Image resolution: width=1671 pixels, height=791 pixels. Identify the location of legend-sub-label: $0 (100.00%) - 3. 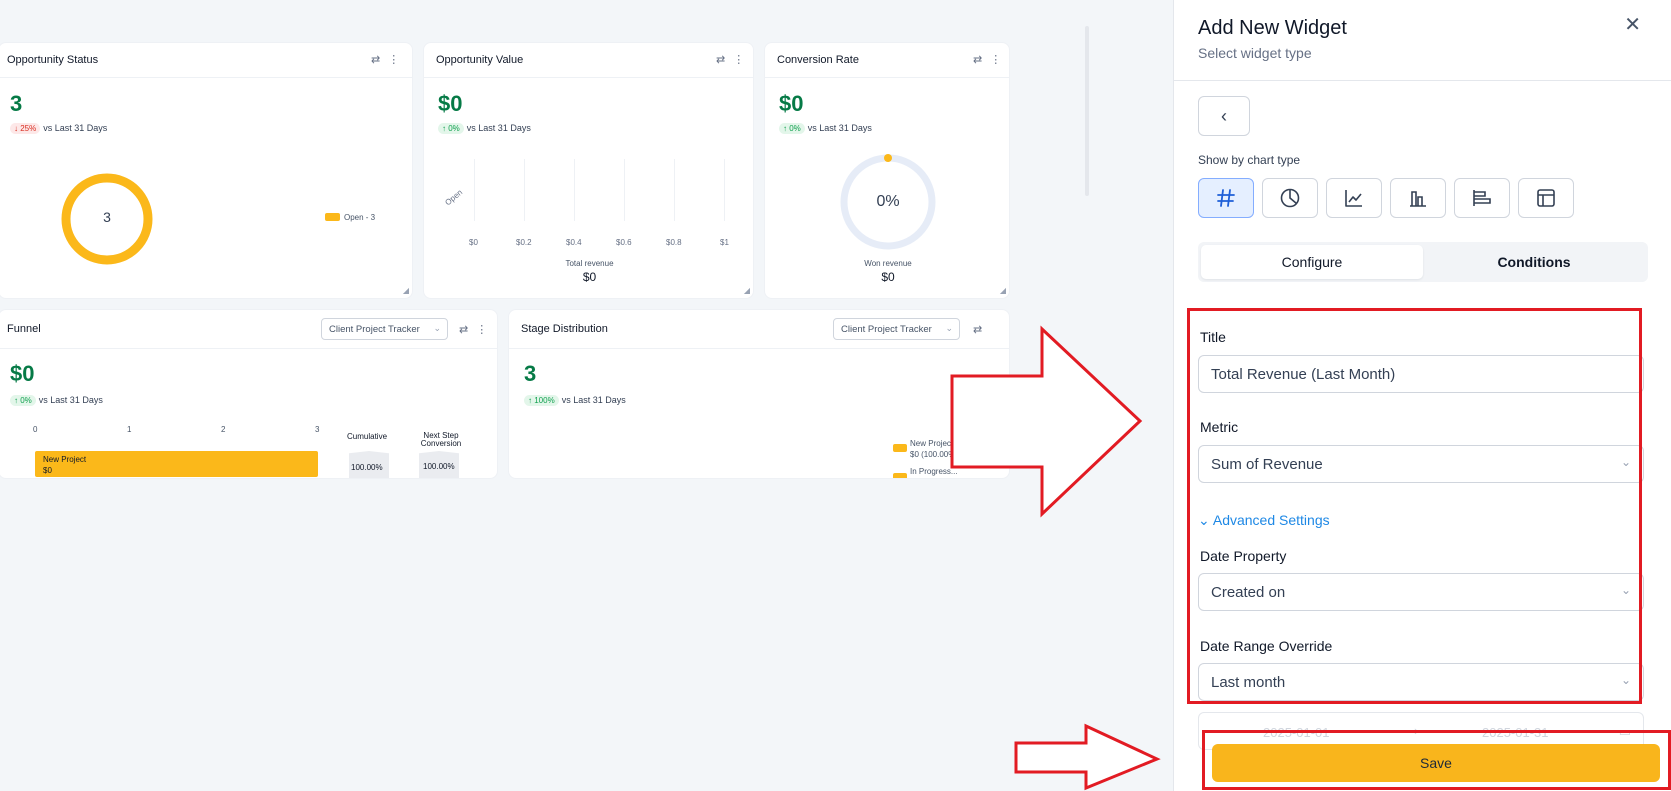
(940, 454).